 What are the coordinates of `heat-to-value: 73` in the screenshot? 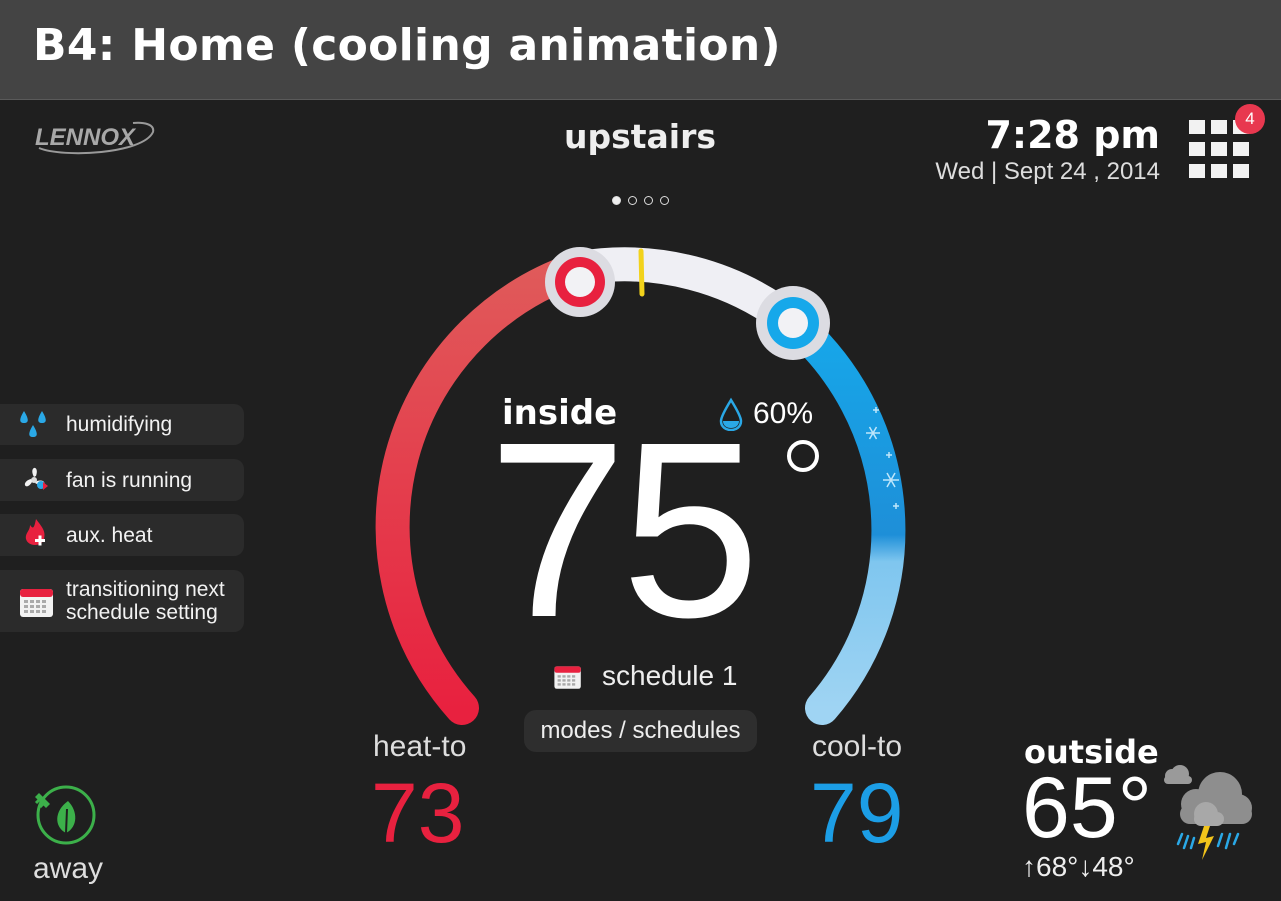 It's located at (417, 813).